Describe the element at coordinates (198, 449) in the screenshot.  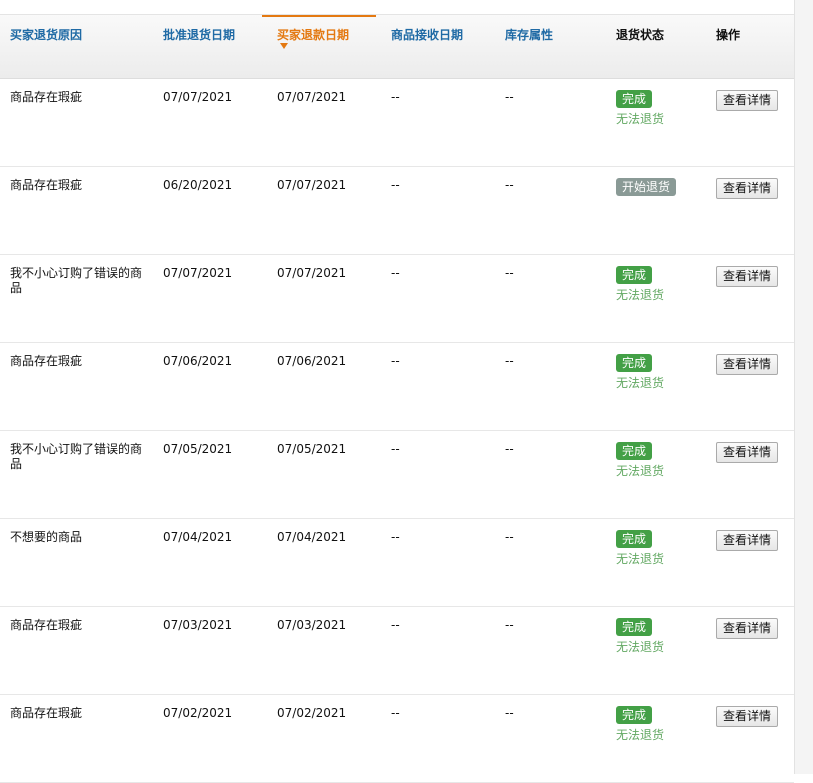
I see `approve-date: 07/05/2021` at that location.